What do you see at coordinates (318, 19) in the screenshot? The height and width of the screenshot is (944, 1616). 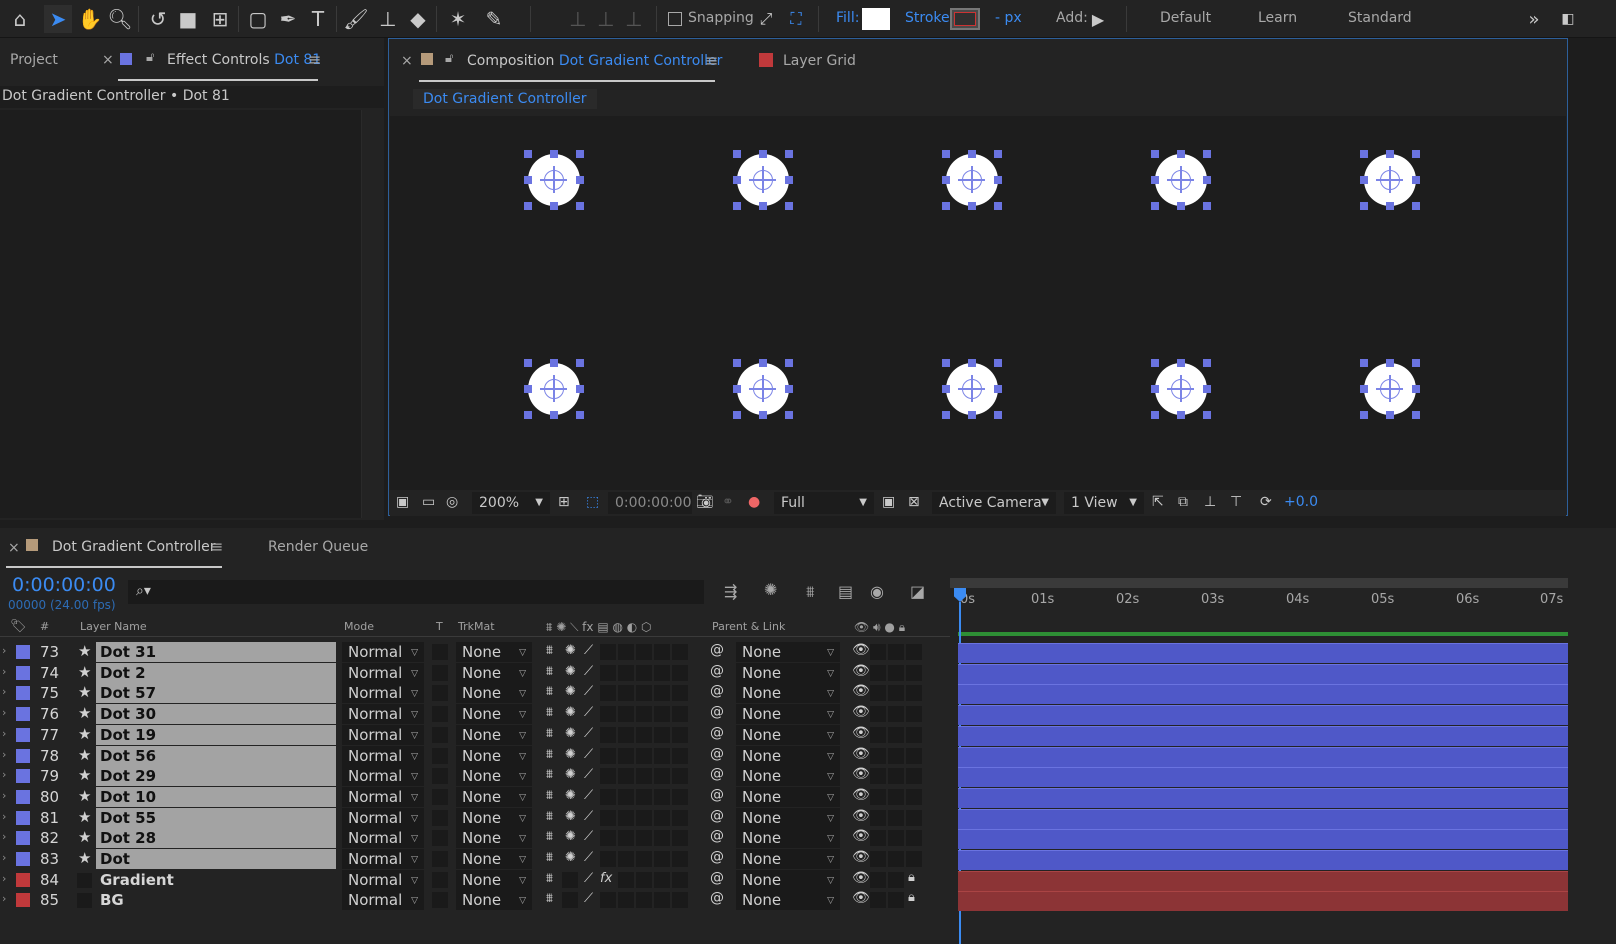 I see `type-tool-icon: T` at bounding box center [318, 19].